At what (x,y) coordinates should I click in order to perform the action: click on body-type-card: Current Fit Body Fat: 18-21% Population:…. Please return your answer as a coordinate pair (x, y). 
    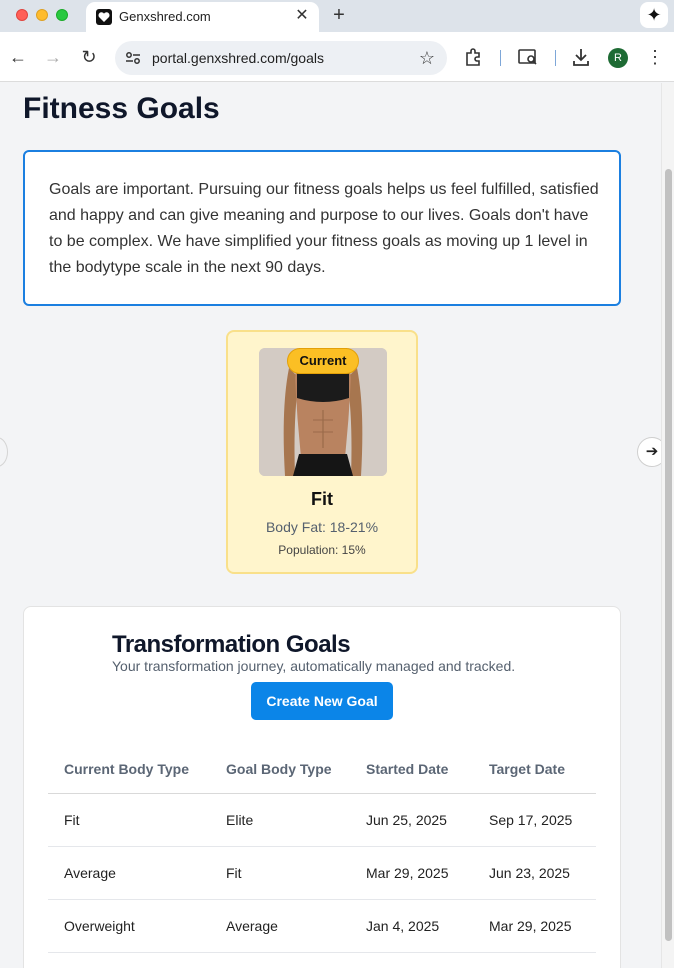
    Looking at the image, I should click on (322, 452).